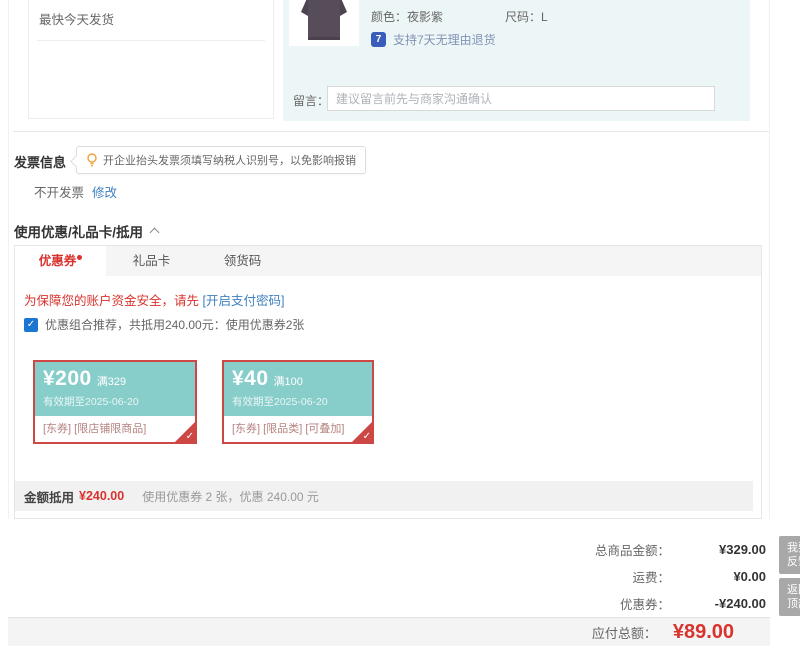 The height and width of the screenshot is (646, 800). Describe the element at coordinates (59, 193) in the screenshot. I see `invoice-current: 不开发票` at that location.